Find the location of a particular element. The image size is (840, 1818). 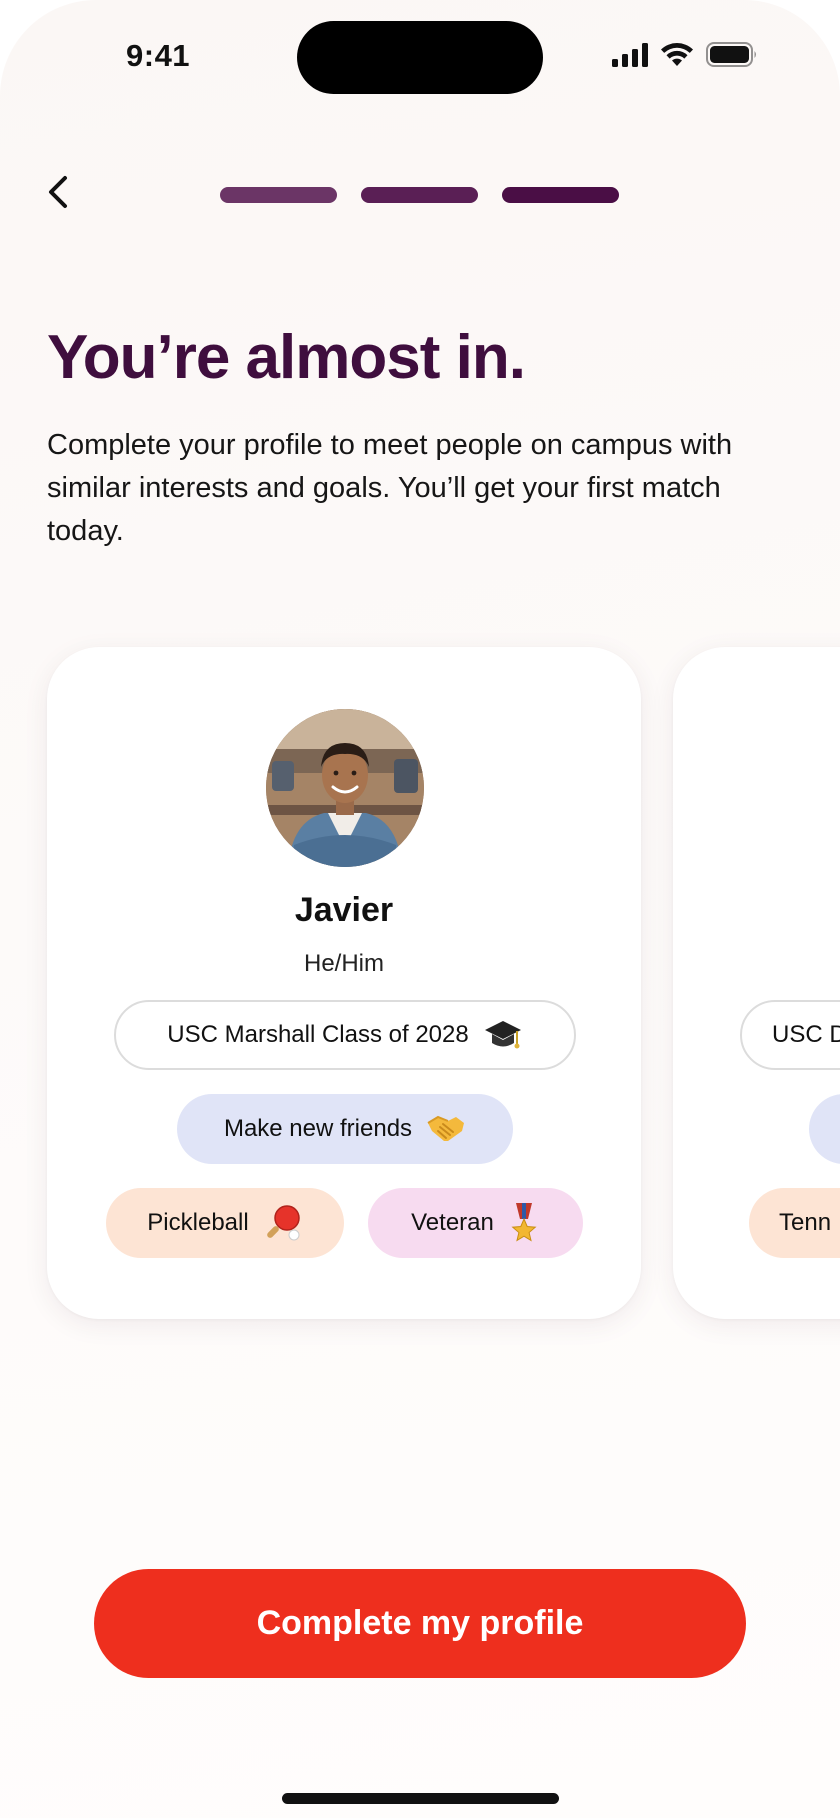

handshake-icon is located at coordinates (446, 1129).